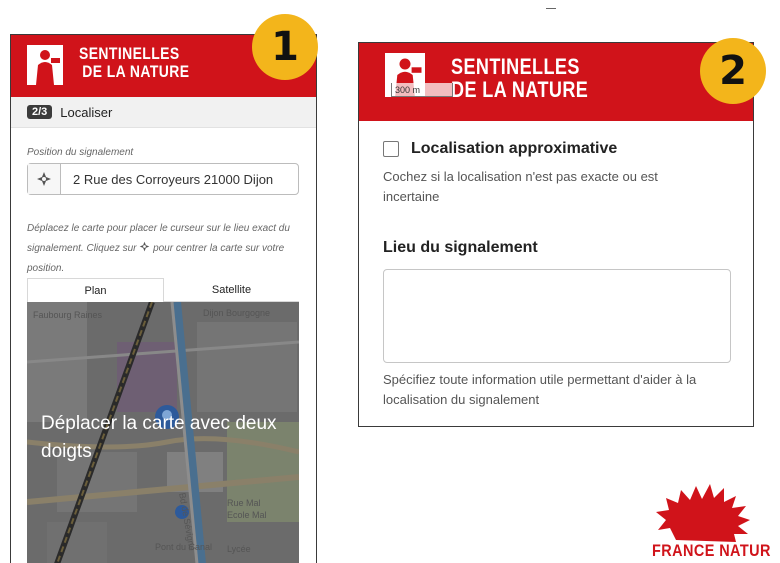 Image resolution: width=780 pixels, height=563 pixels. Describe the element at coordinates (391, 149) in the screenshot. I see `approximate-location-checkbox` at that location.